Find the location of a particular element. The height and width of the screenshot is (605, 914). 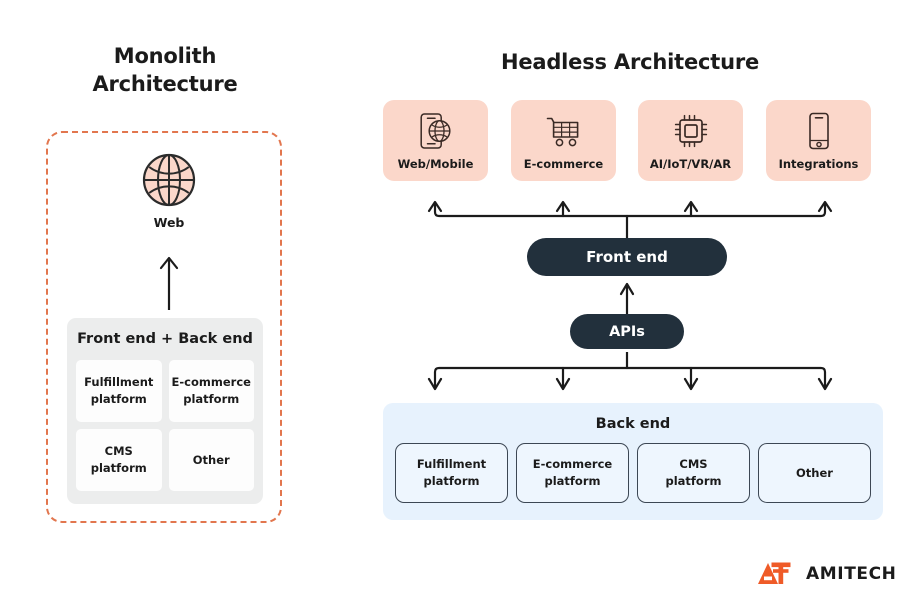

backend-platform-cell: CMS platform is located at coordinates (693, 473).